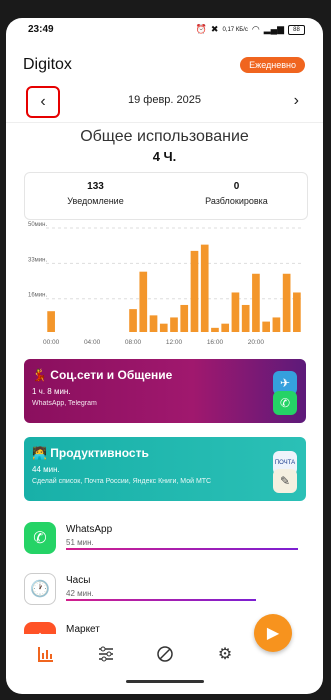 The height and width of the screenshot is (700, 331). I want to click on stats-icon, so click(45, 654).